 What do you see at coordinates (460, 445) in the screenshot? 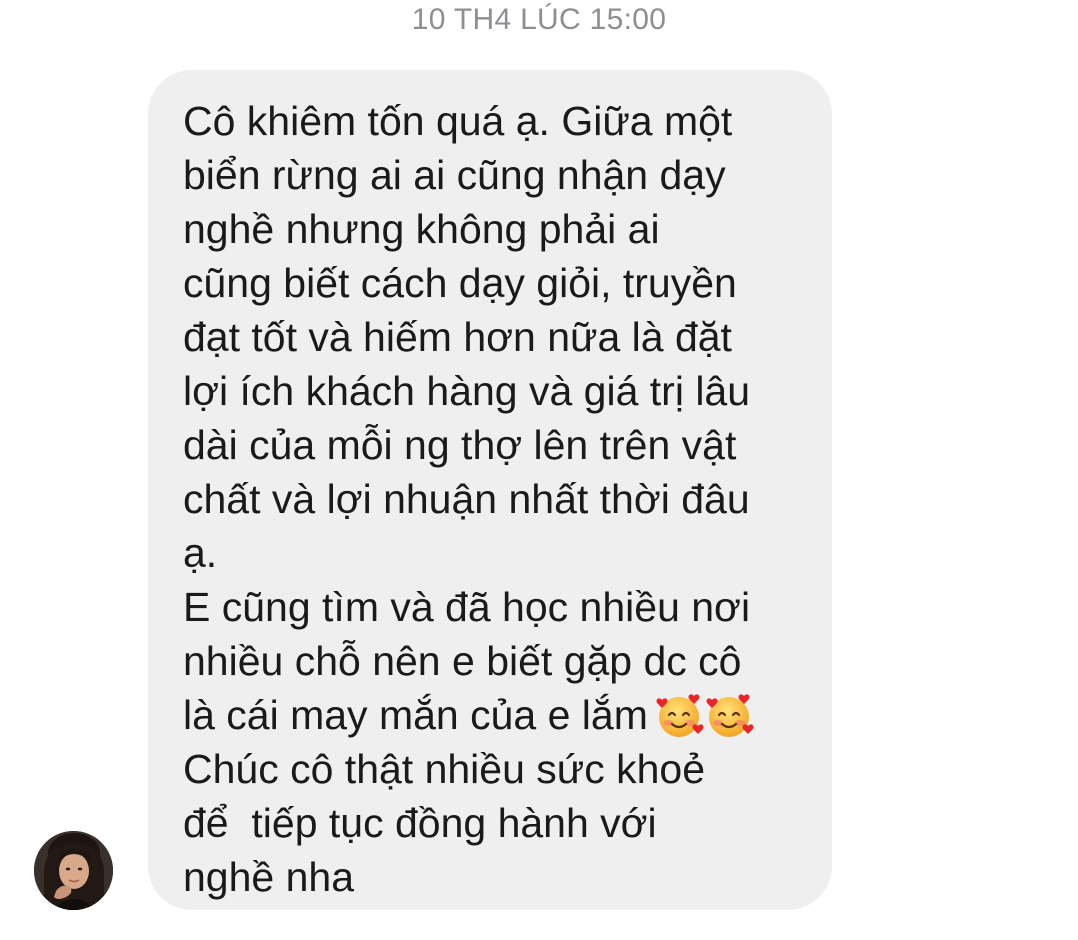
I see `message-text-line: dài của mỗi ng thợ lên trên vật` at bounding box center [460, 445].